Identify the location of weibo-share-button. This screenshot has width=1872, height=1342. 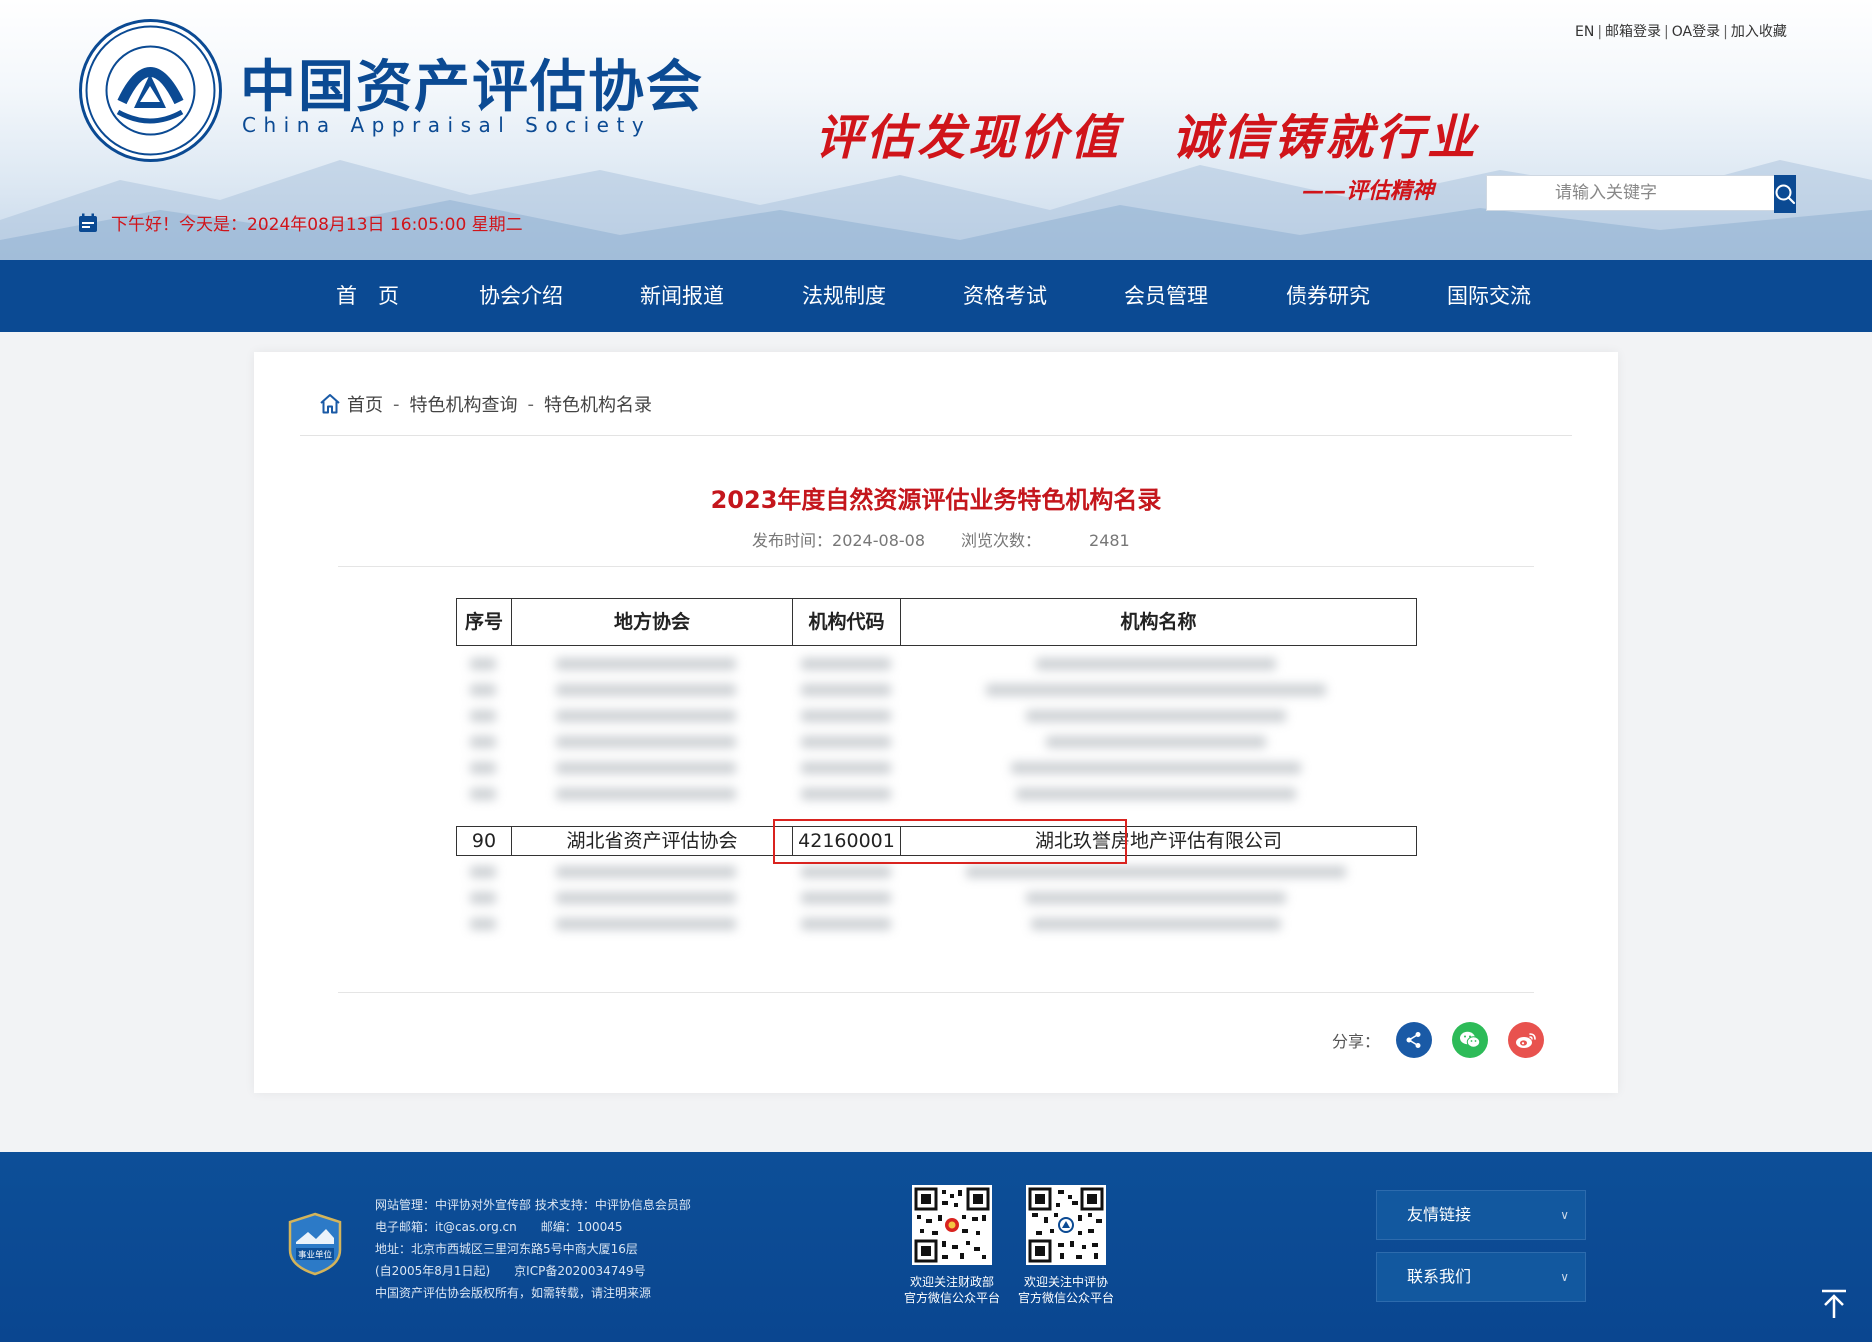
(1526, 1040).